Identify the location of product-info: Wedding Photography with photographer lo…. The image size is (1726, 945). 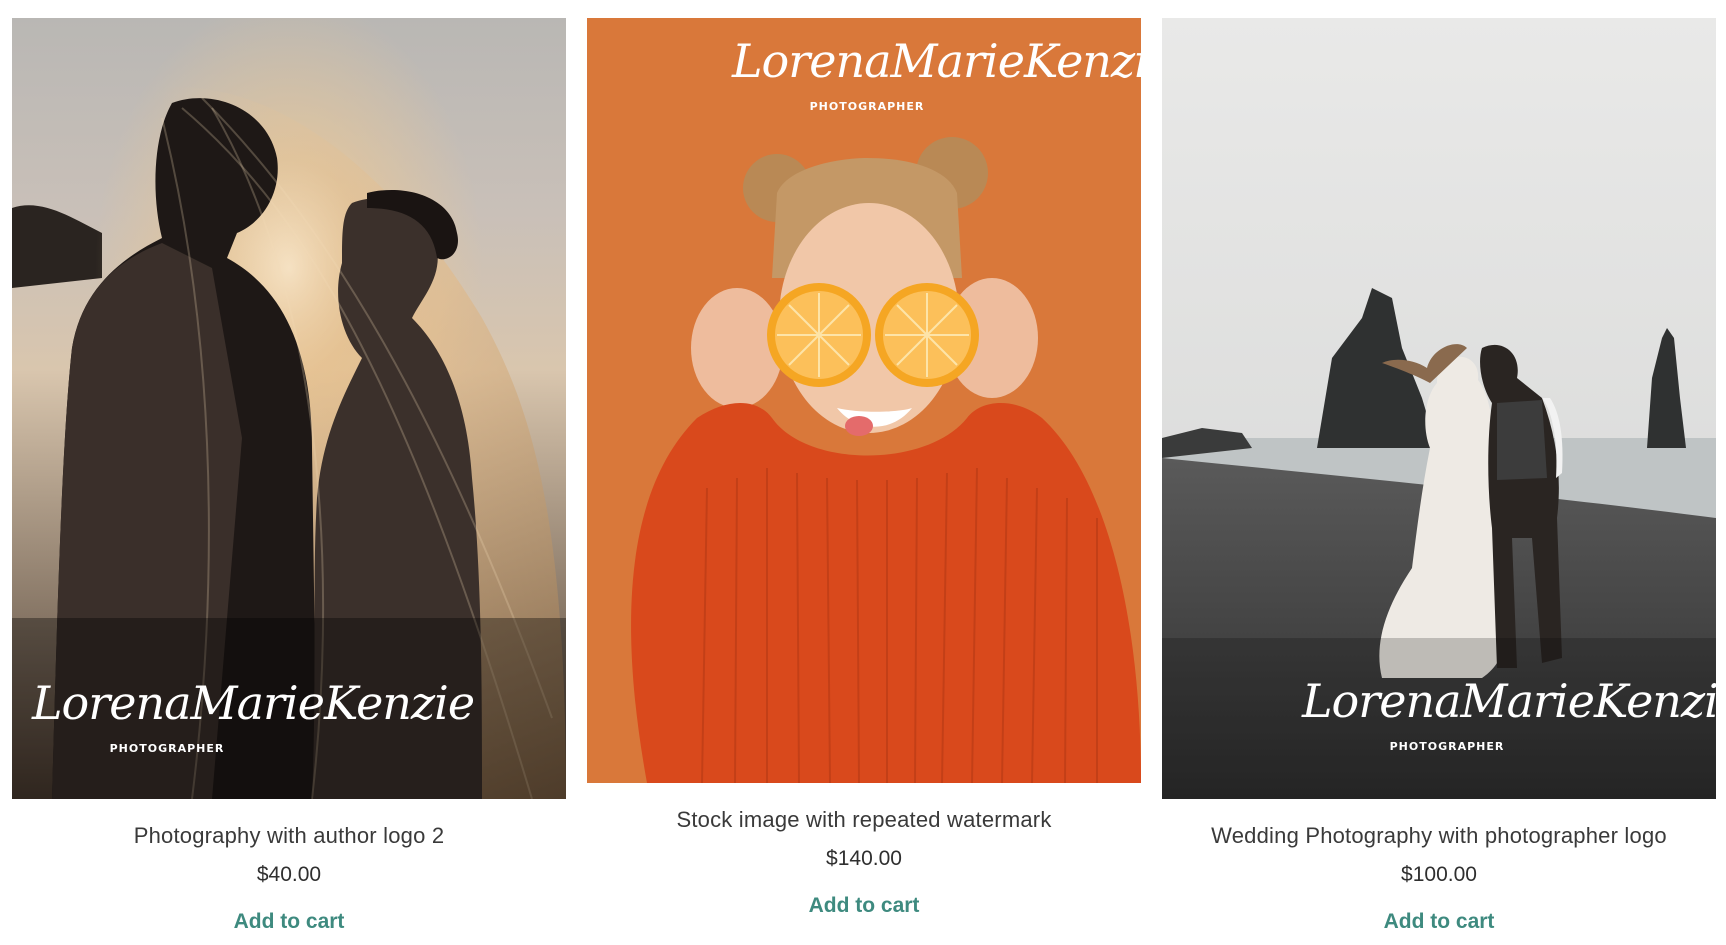
(1439, 879).